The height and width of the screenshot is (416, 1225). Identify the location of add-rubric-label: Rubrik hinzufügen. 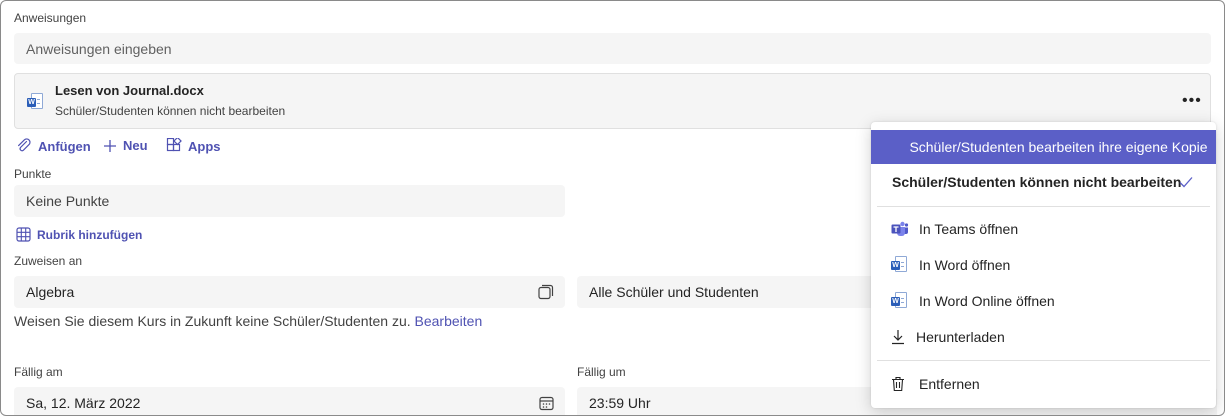
(90, 234).